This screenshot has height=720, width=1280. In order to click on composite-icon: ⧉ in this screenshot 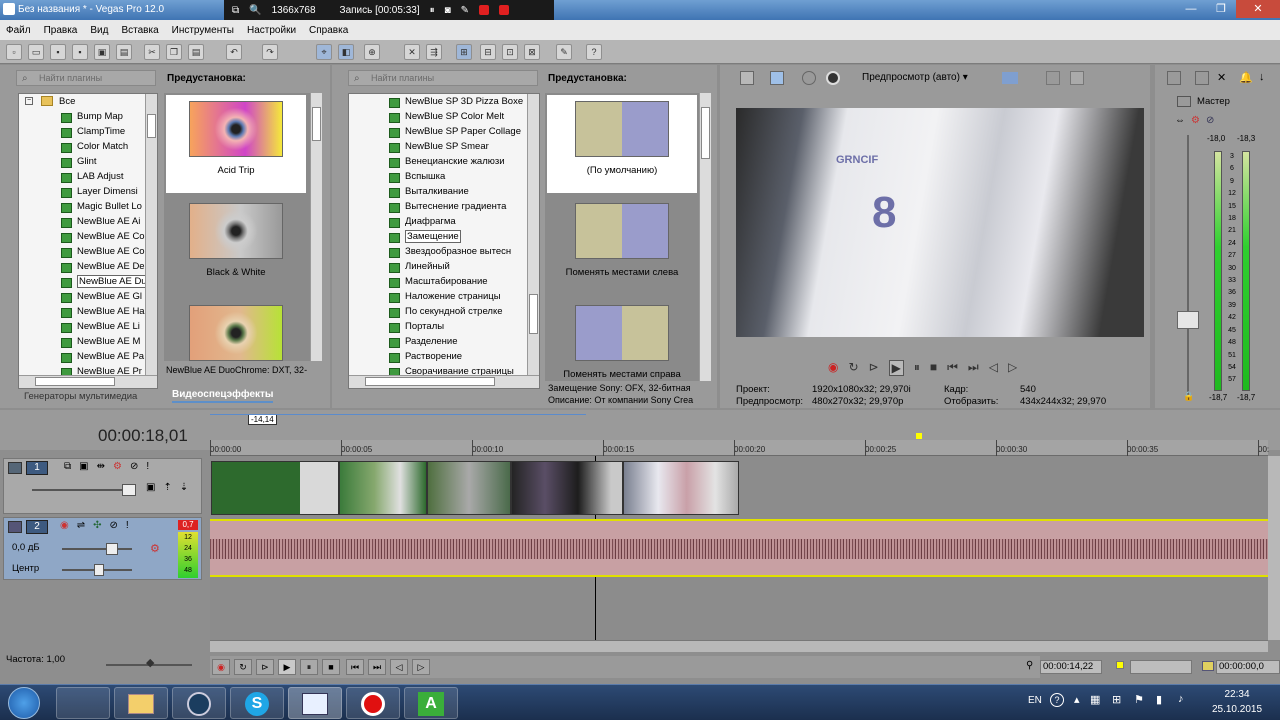, I will do `click(67, 466)`.